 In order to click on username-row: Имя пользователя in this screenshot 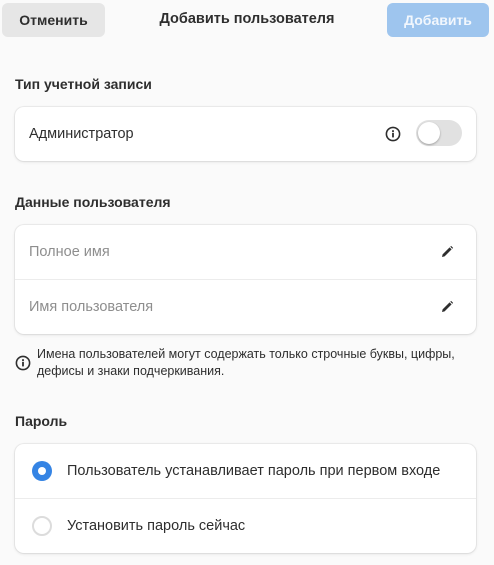, I will do `click(245, 307)`.